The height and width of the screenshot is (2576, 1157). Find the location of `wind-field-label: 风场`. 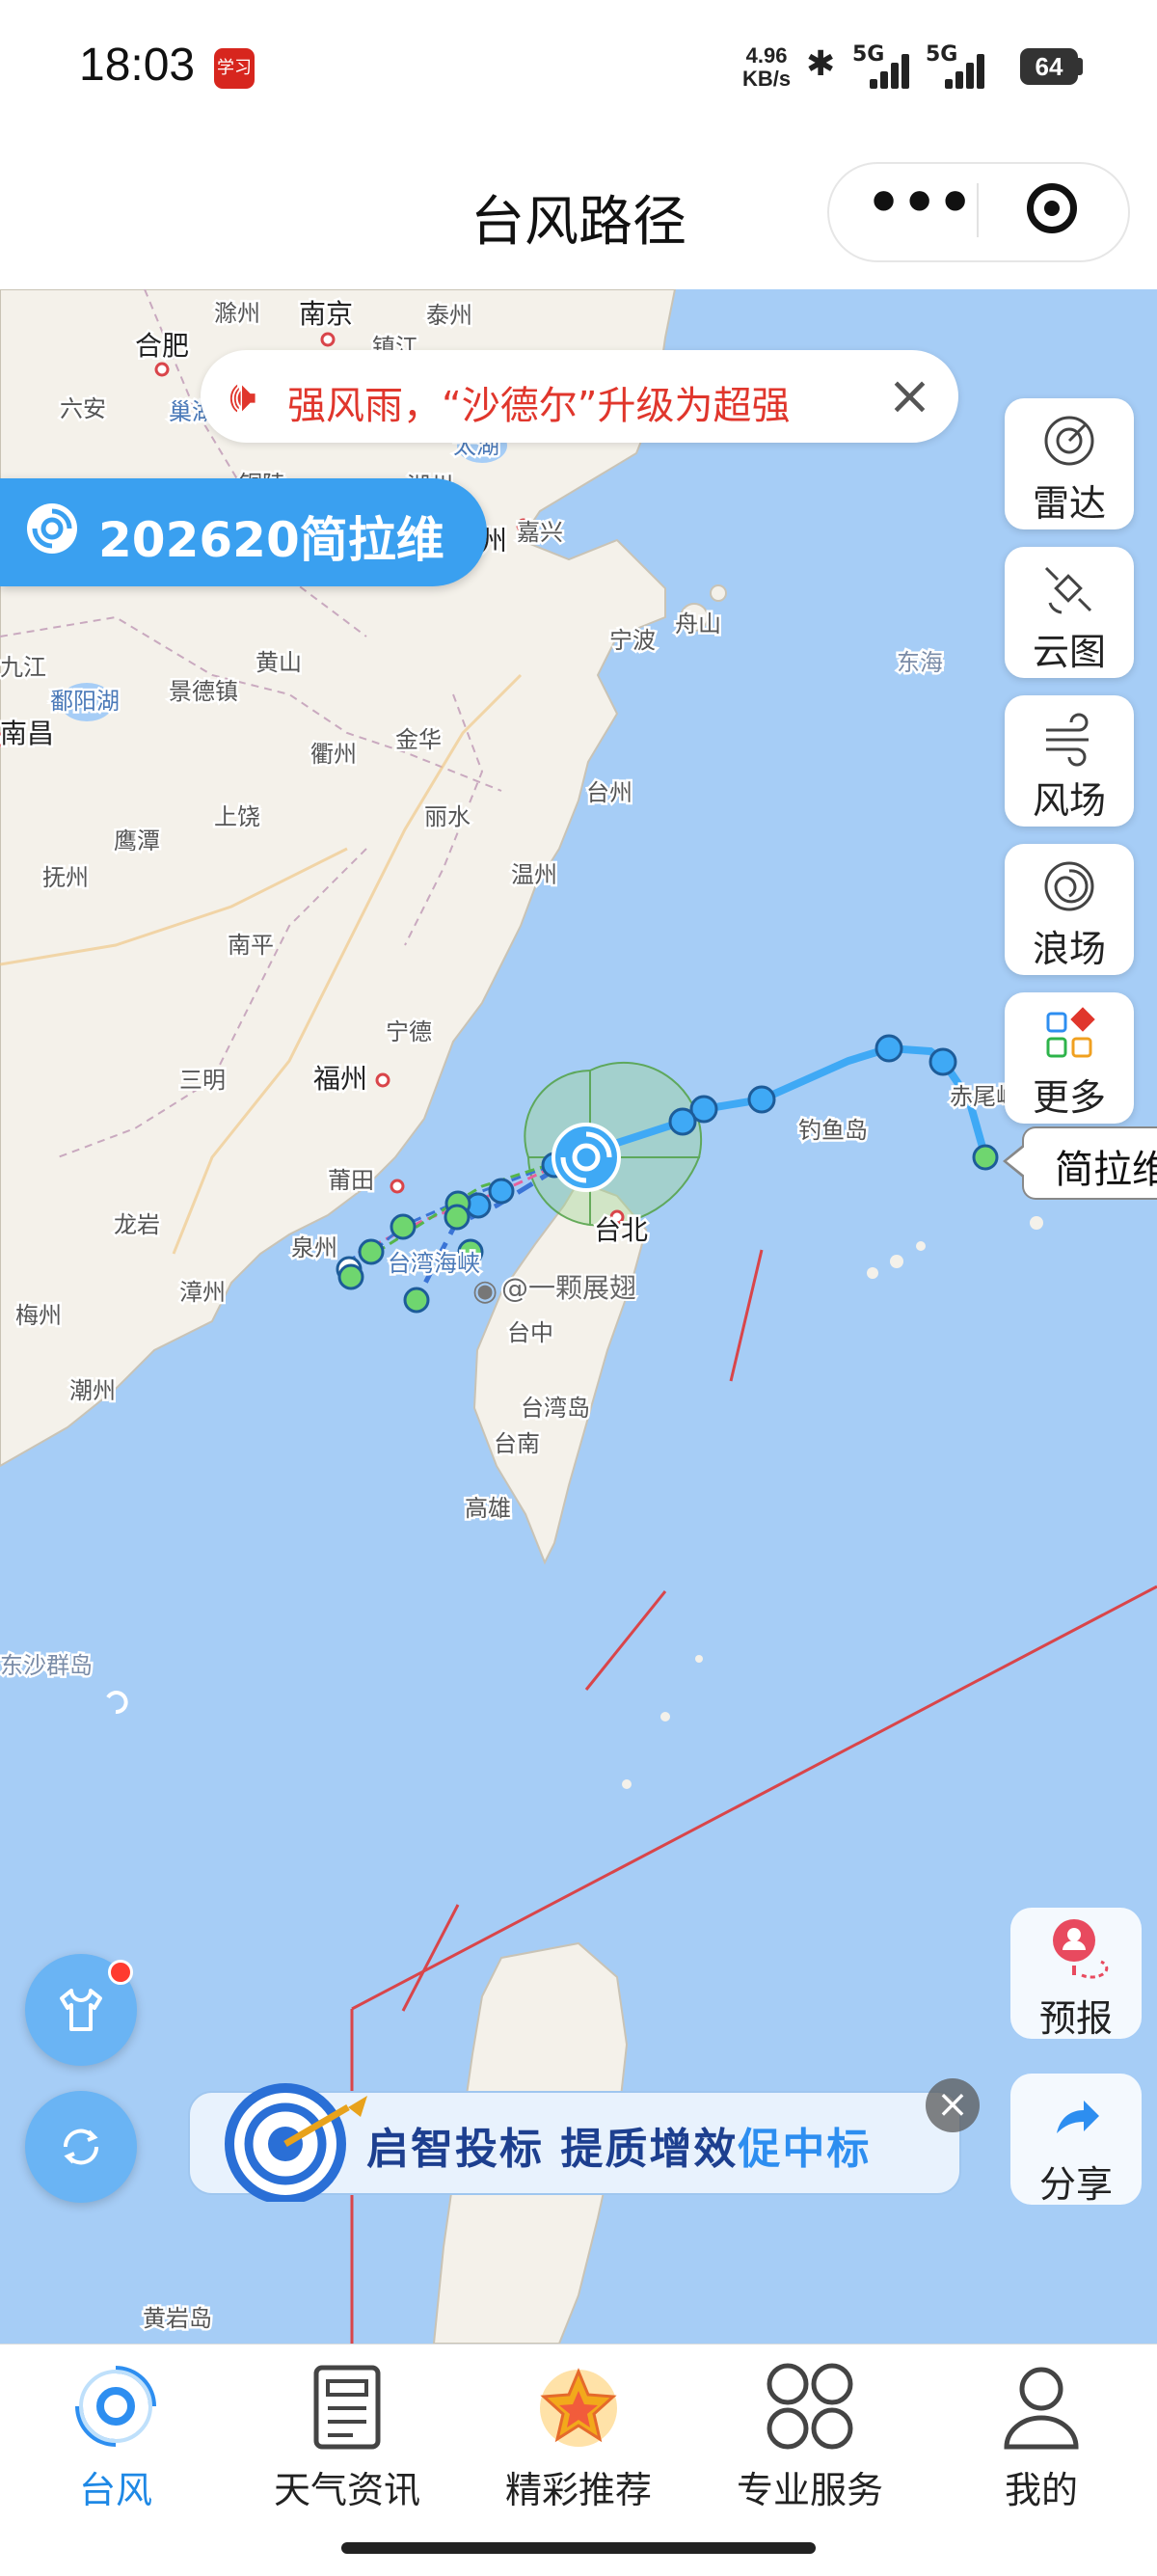

wind-field-label: 风场 is located at coordinates (1069, 800).